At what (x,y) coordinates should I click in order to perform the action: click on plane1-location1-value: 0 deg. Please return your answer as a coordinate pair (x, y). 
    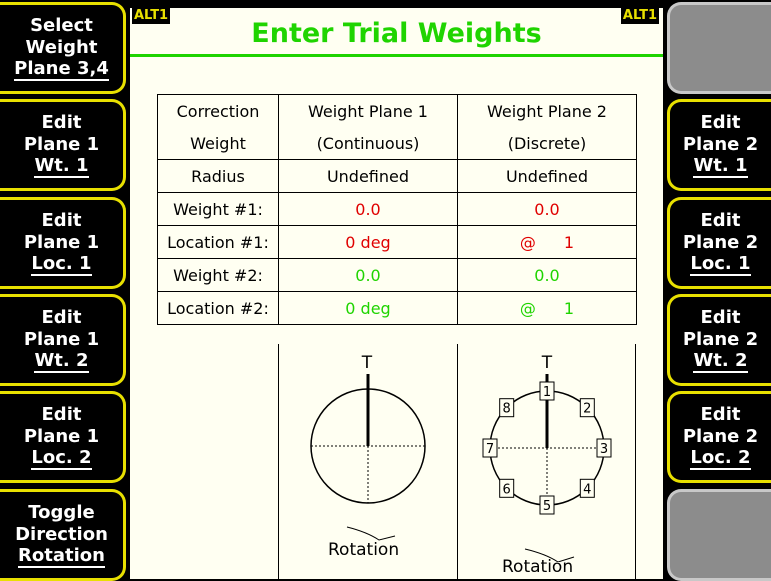
    Looking at the image, I should click on (368, 242).